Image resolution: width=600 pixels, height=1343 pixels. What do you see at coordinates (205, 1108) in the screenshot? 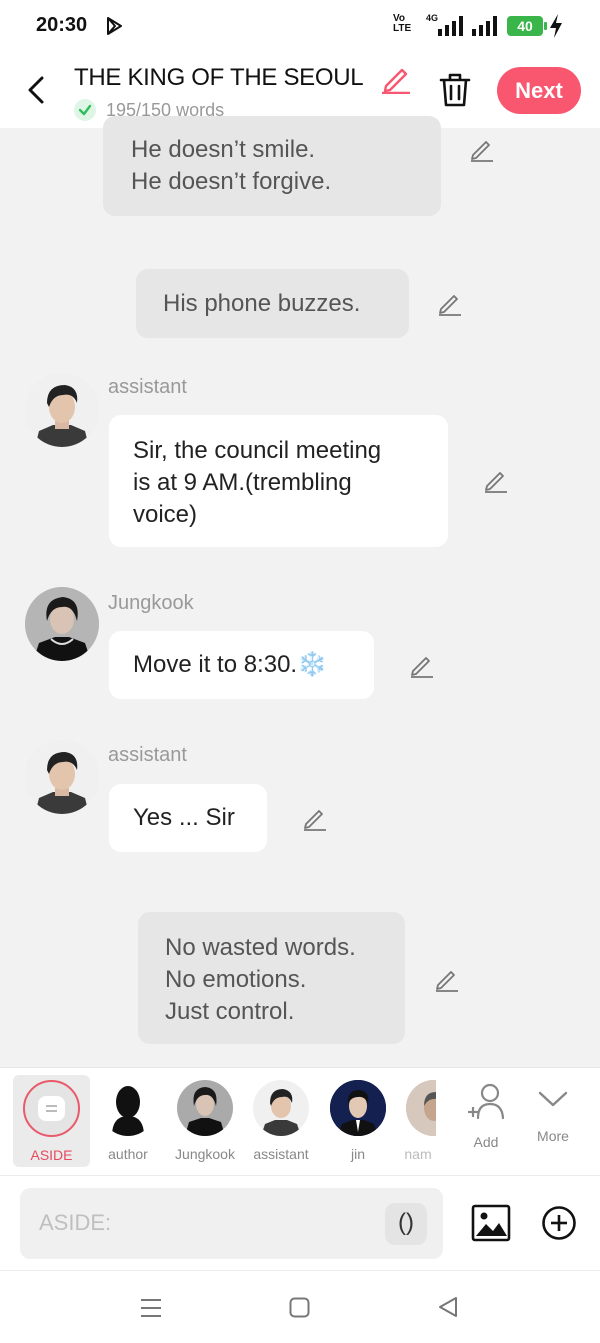
I see `jungkook-avatar-small` at bounding box center [205, 1108].